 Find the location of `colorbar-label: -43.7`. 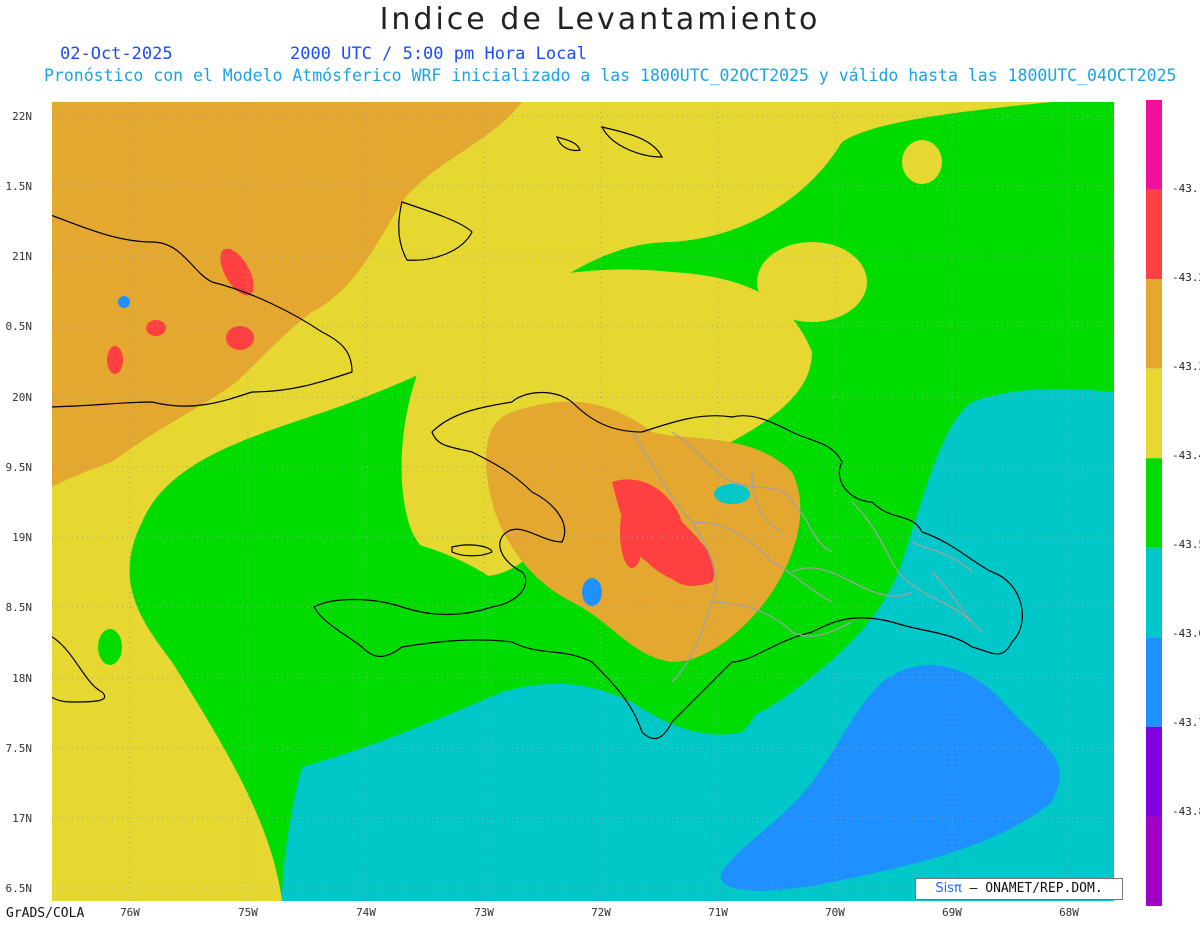

colorbar-label: -43.7 is located at coordinates (1186, 722).